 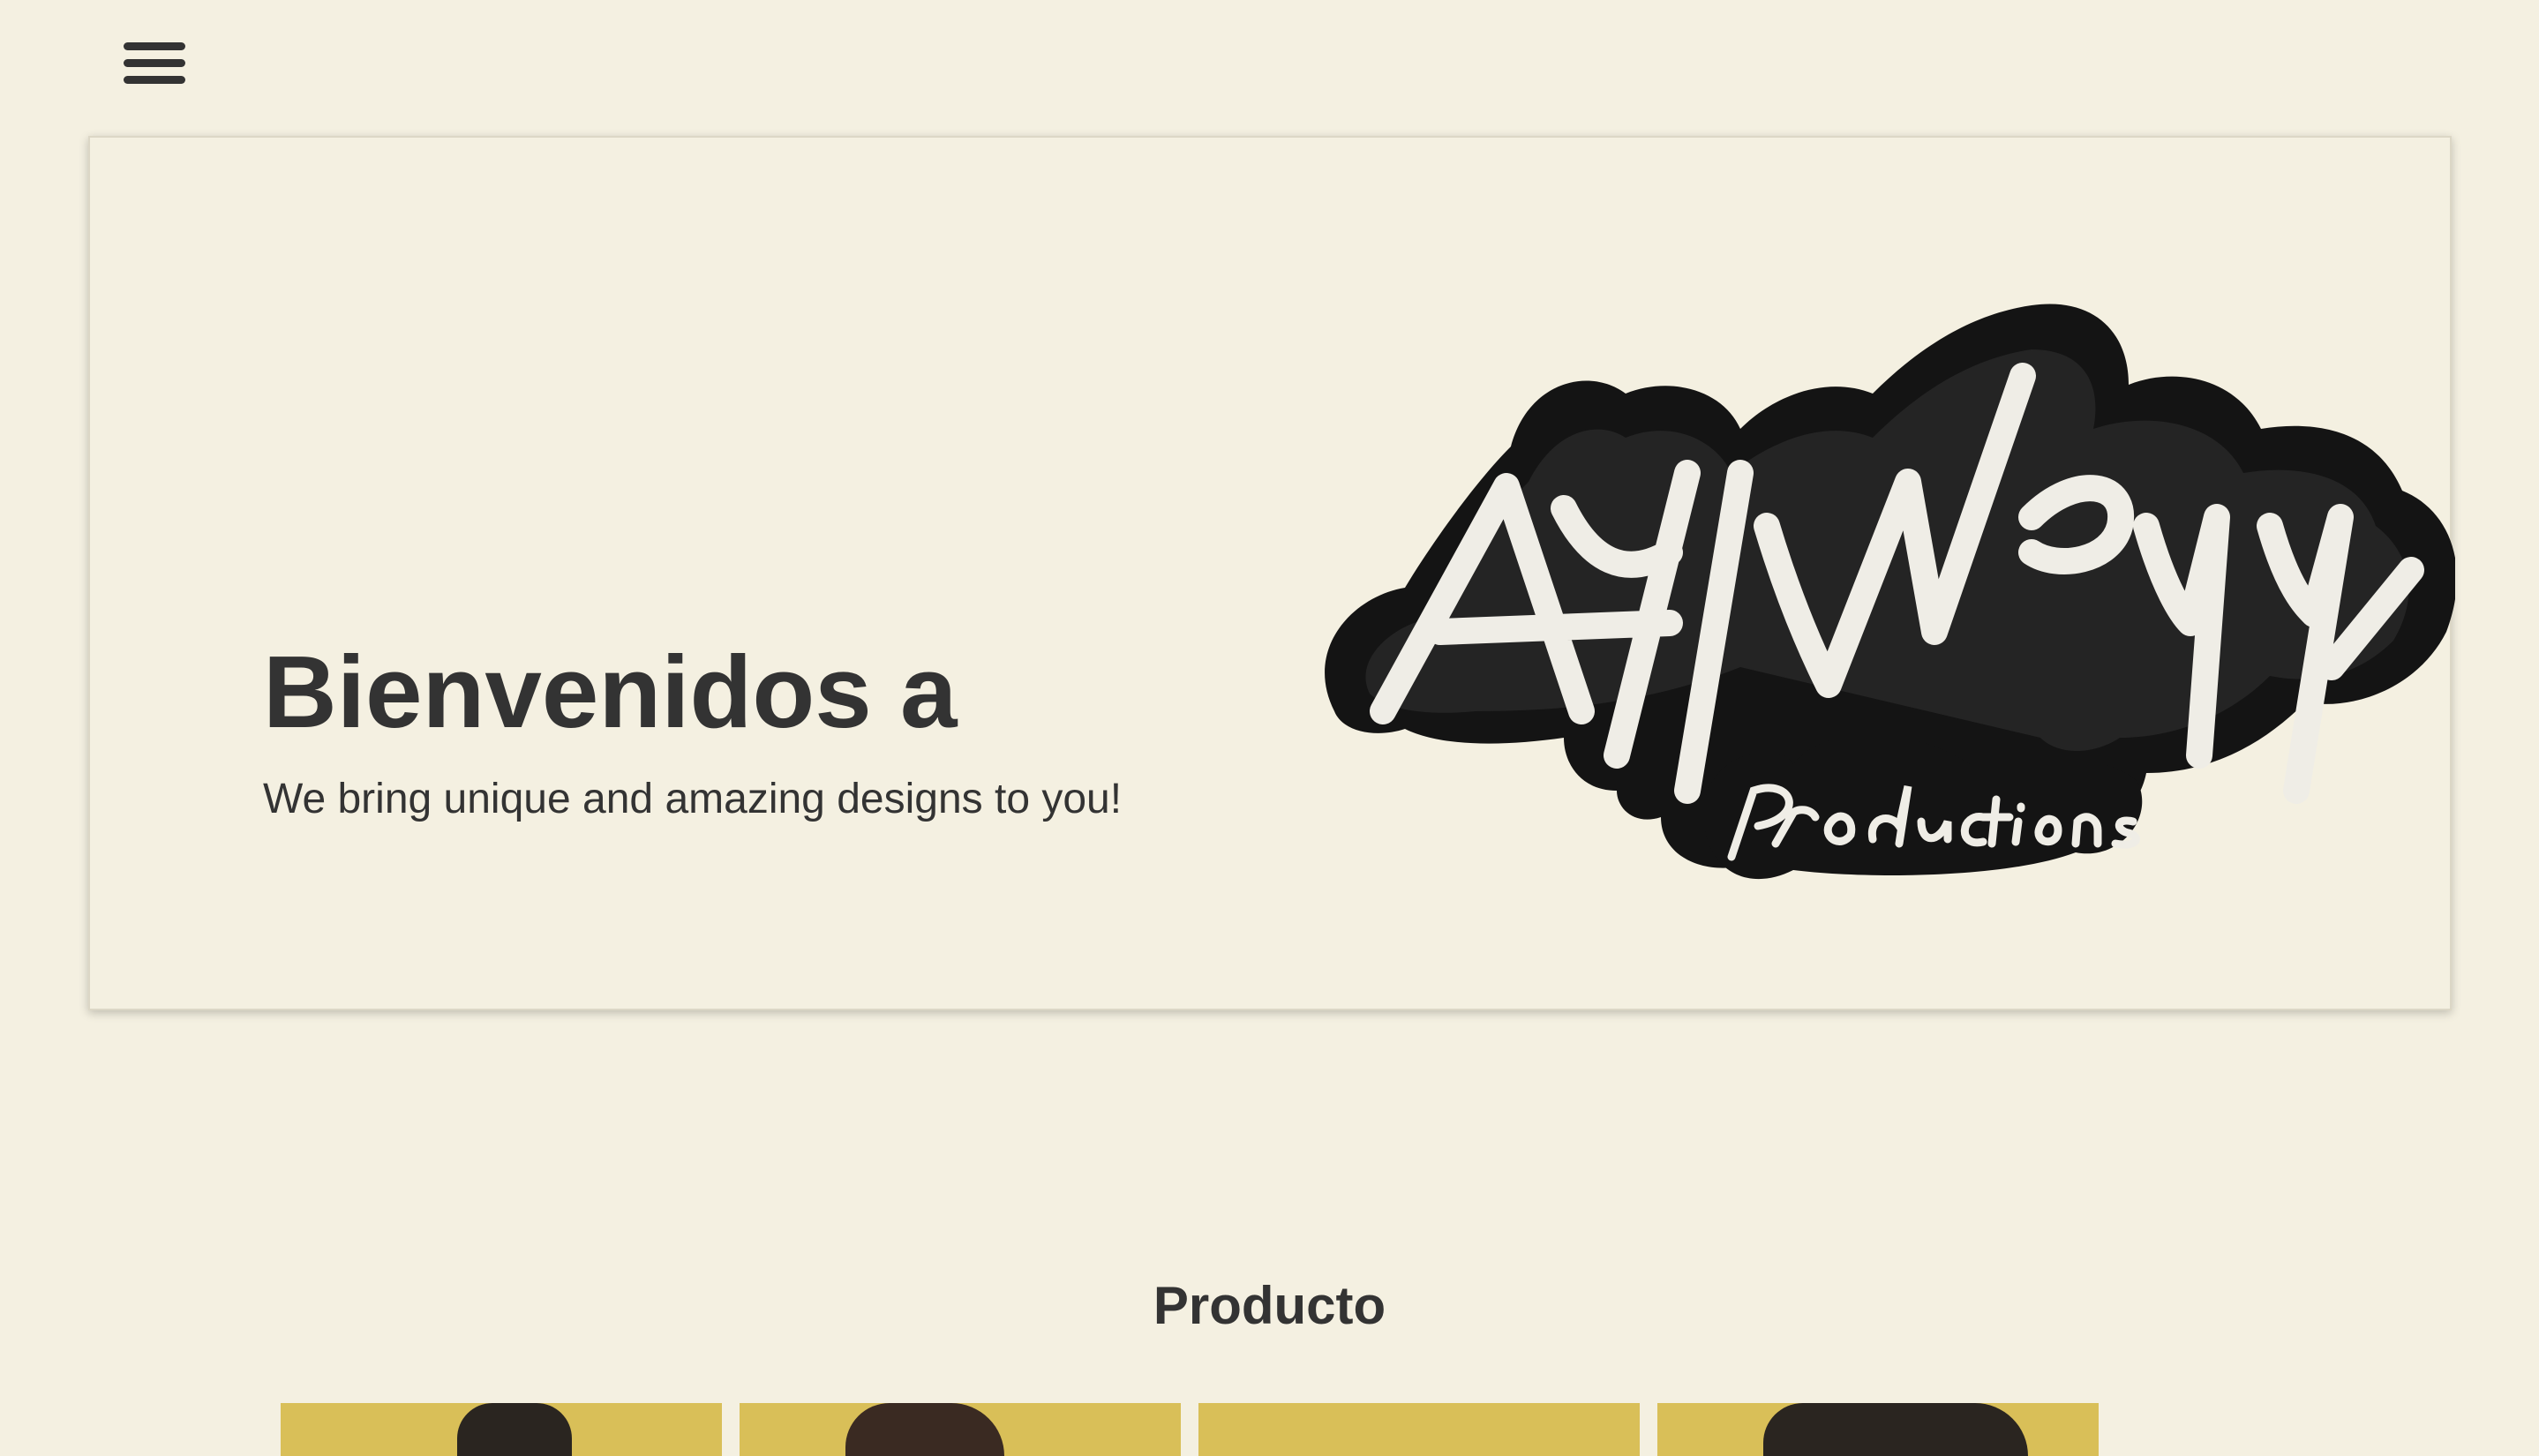 I want to click on menu-button, so click(x=154, y=63).